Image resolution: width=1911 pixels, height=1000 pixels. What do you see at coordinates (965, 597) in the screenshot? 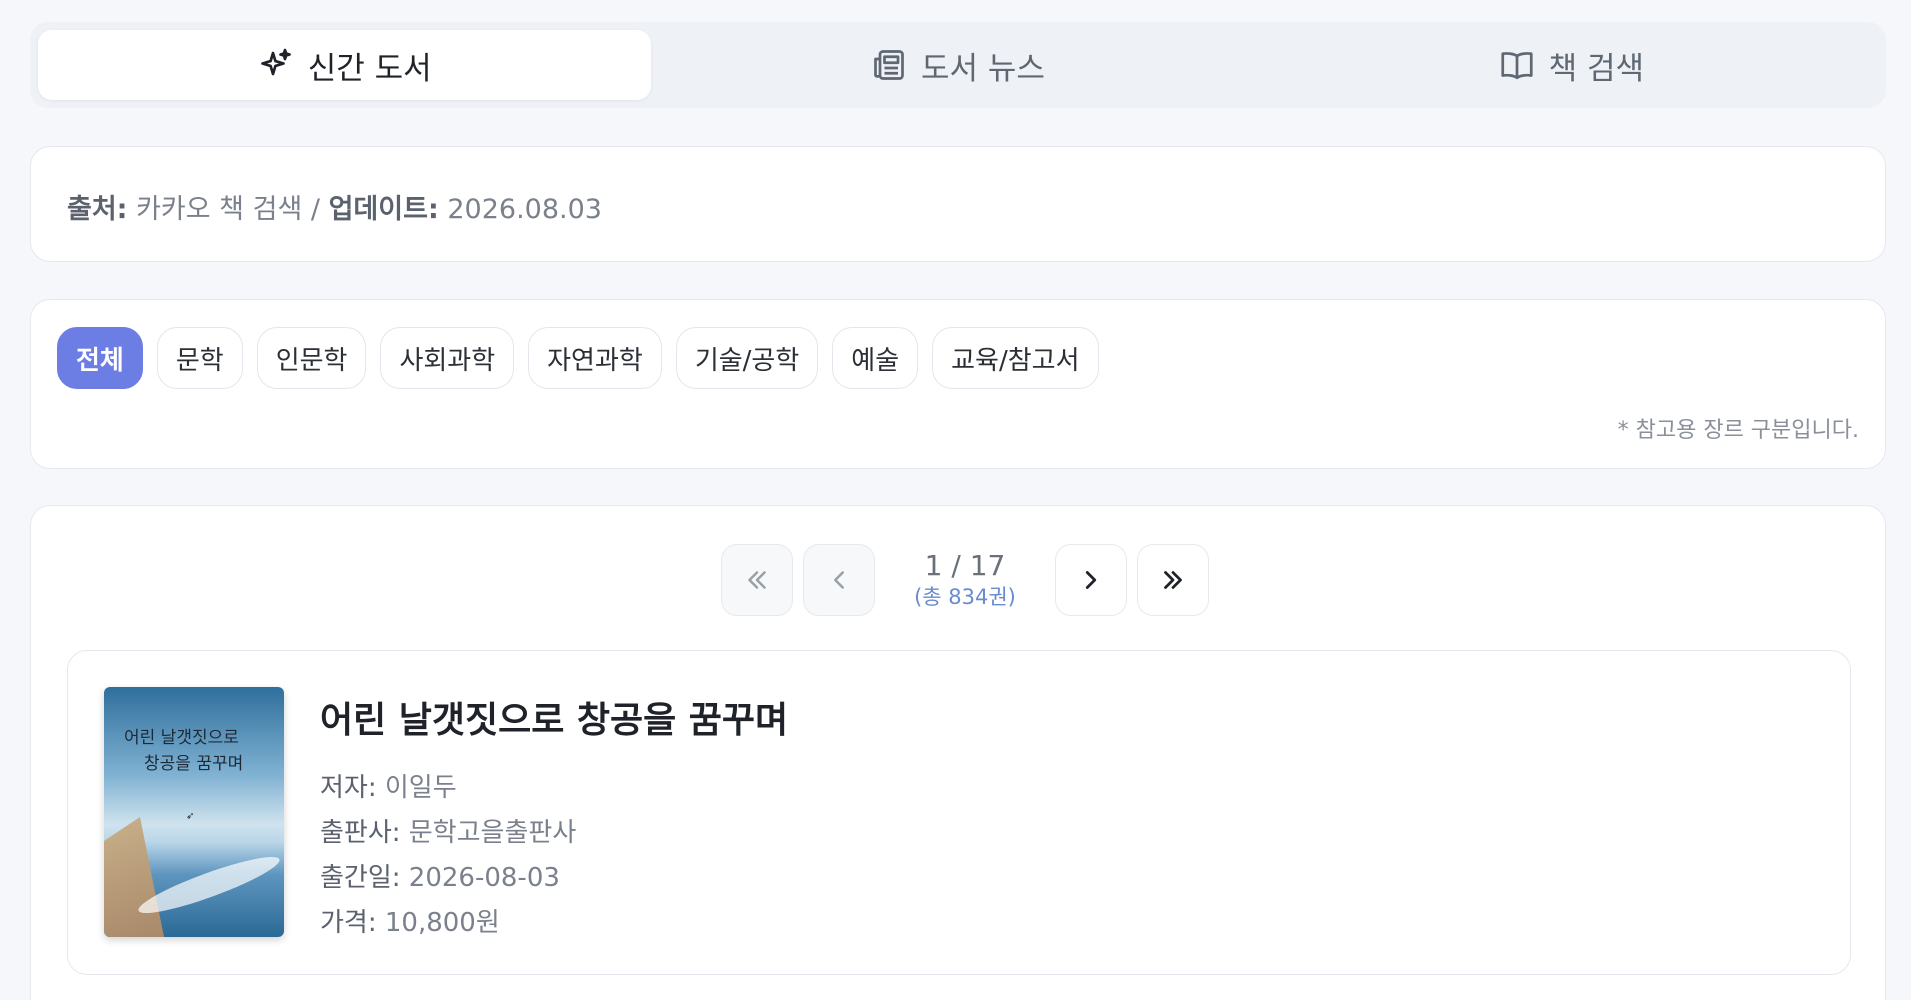
I see `total-count: (총 834권)` at bounding box center [965, 597].